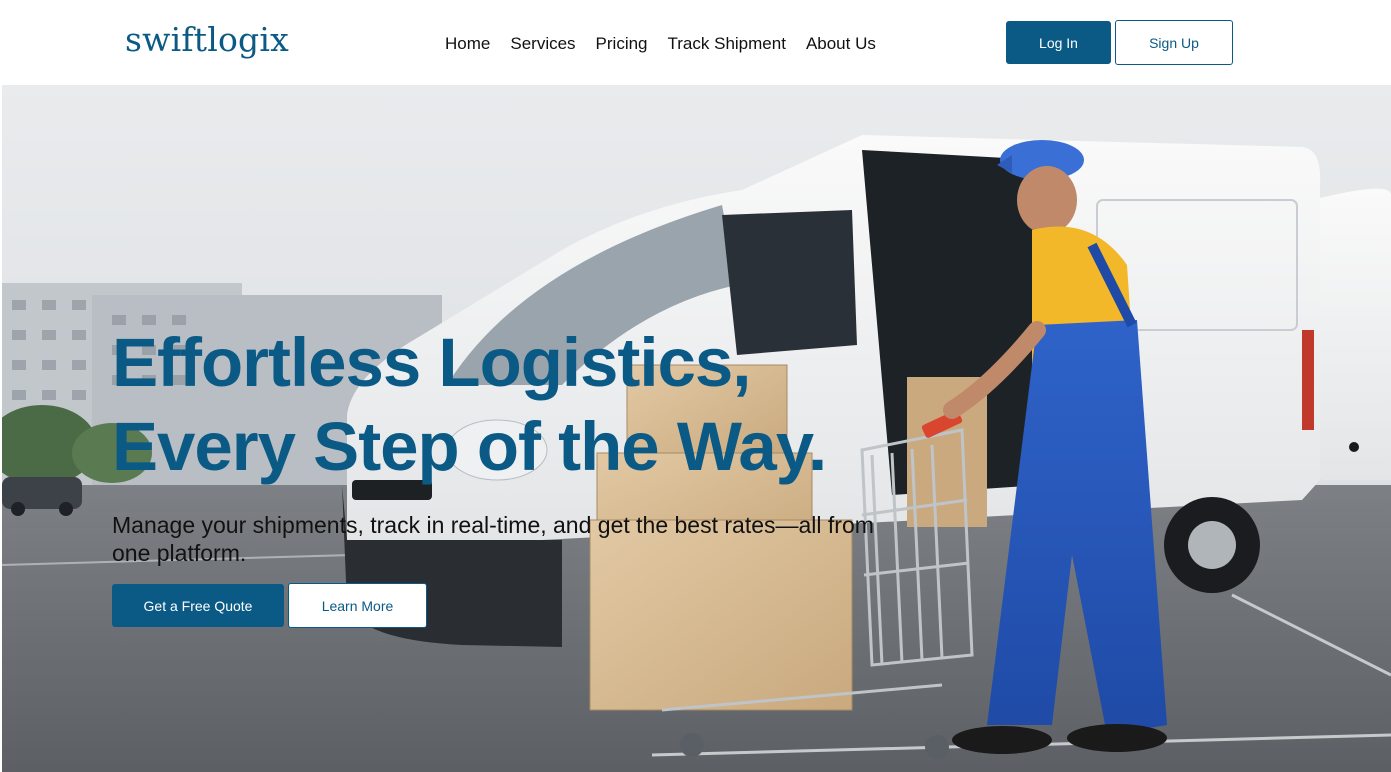 The height and width of the screenshot is (772, 1391). What do you see at coordinates (431, 362) in the screenshot?
I see `hero-headline-line1: Effortless Logistics,` at bounding box center [431, 362].